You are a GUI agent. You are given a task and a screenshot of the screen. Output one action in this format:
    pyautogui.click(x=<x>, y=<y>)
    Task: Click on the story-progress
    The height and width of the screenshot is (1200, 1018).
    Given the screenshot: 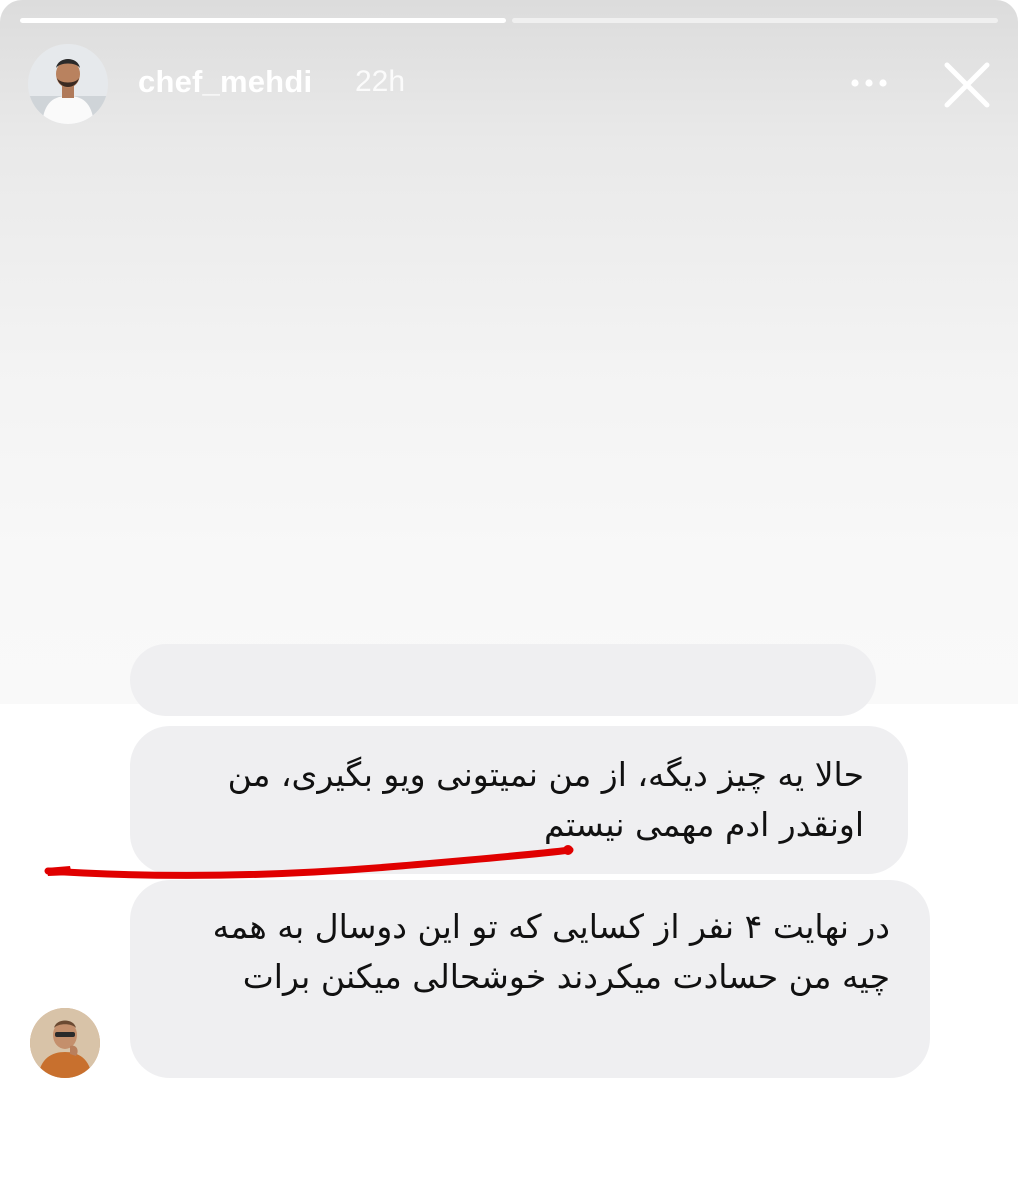 What is the action you would take?
    pyautogui.click(x=509, y=21)
    